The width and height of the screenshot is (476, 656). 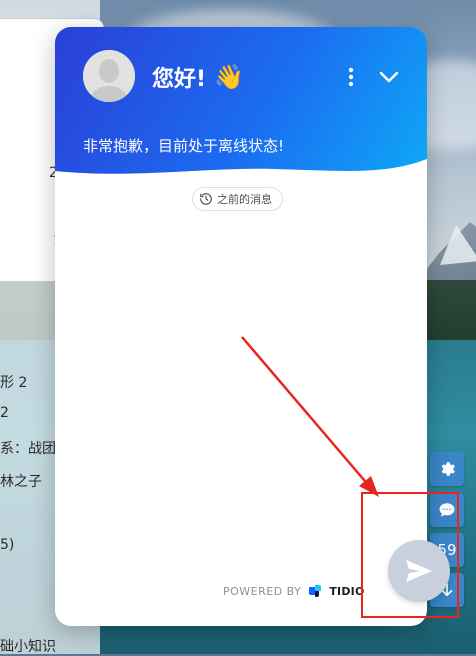 I want to click on user-silhouette-icon, so click(x=109, y=76).